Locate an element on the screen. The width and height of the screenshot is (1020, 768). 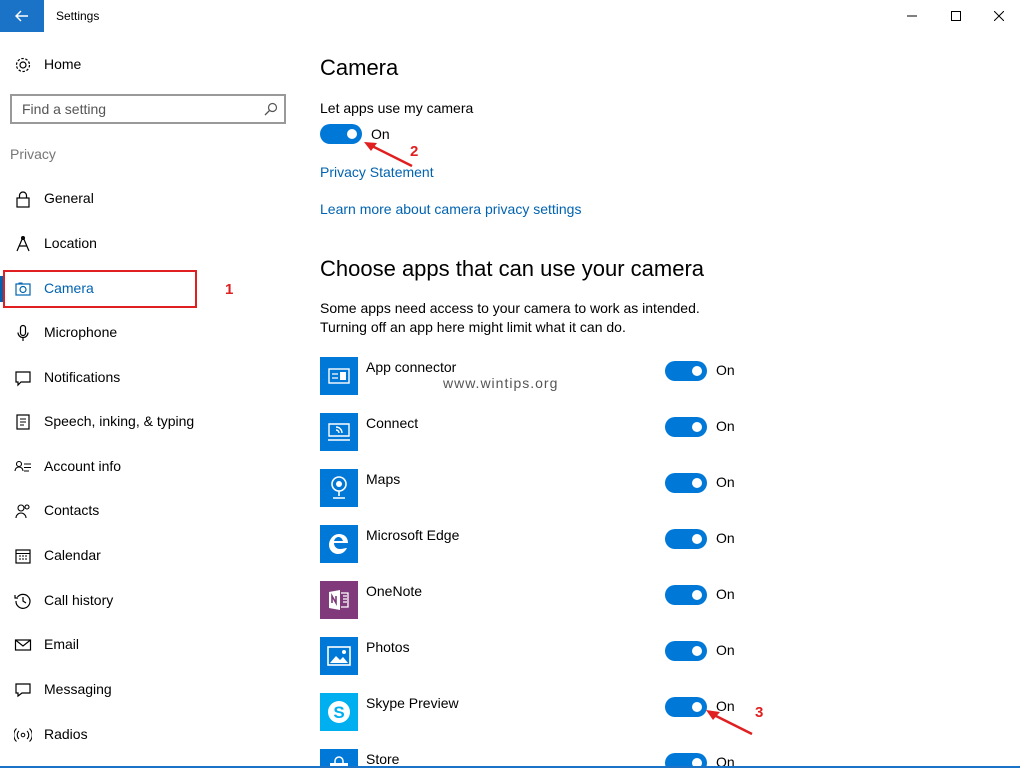
calendar-icon is located at coordinates (23, 556).